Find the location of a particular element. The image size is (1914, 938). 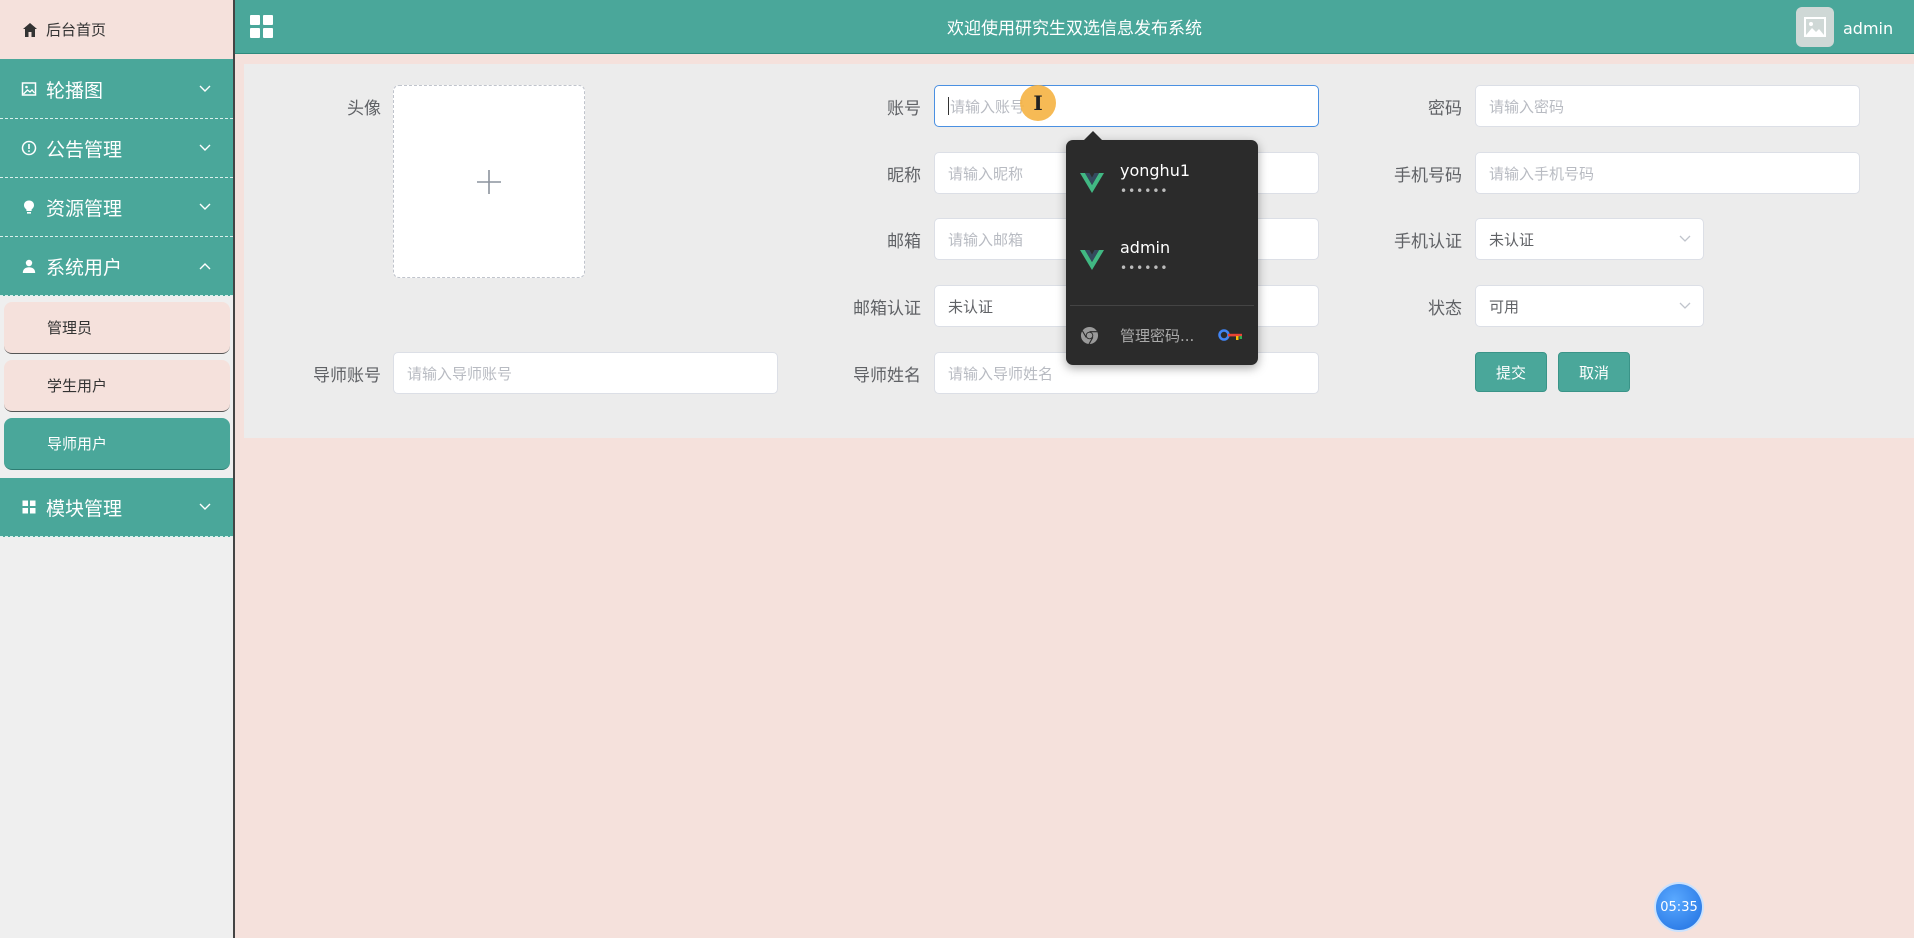

tutor-account-input: 请输入导师账号 is located at coordinates (585, 373).